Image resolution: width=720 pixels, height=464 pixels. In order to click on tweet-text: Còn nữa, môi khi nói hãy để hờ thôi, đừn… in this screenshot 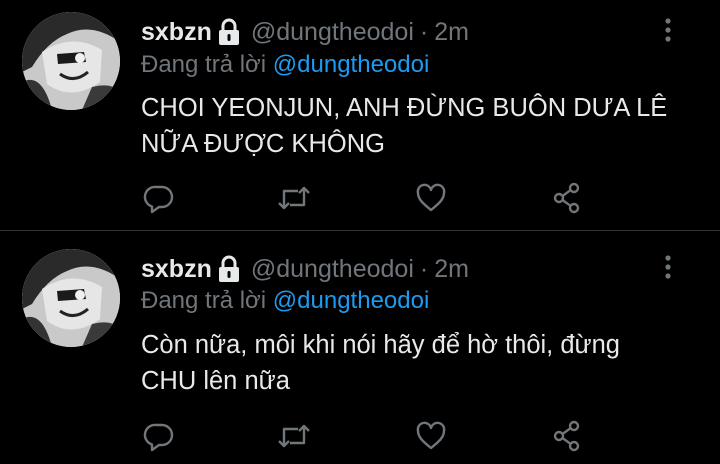, I will do `click(380, 363)`.